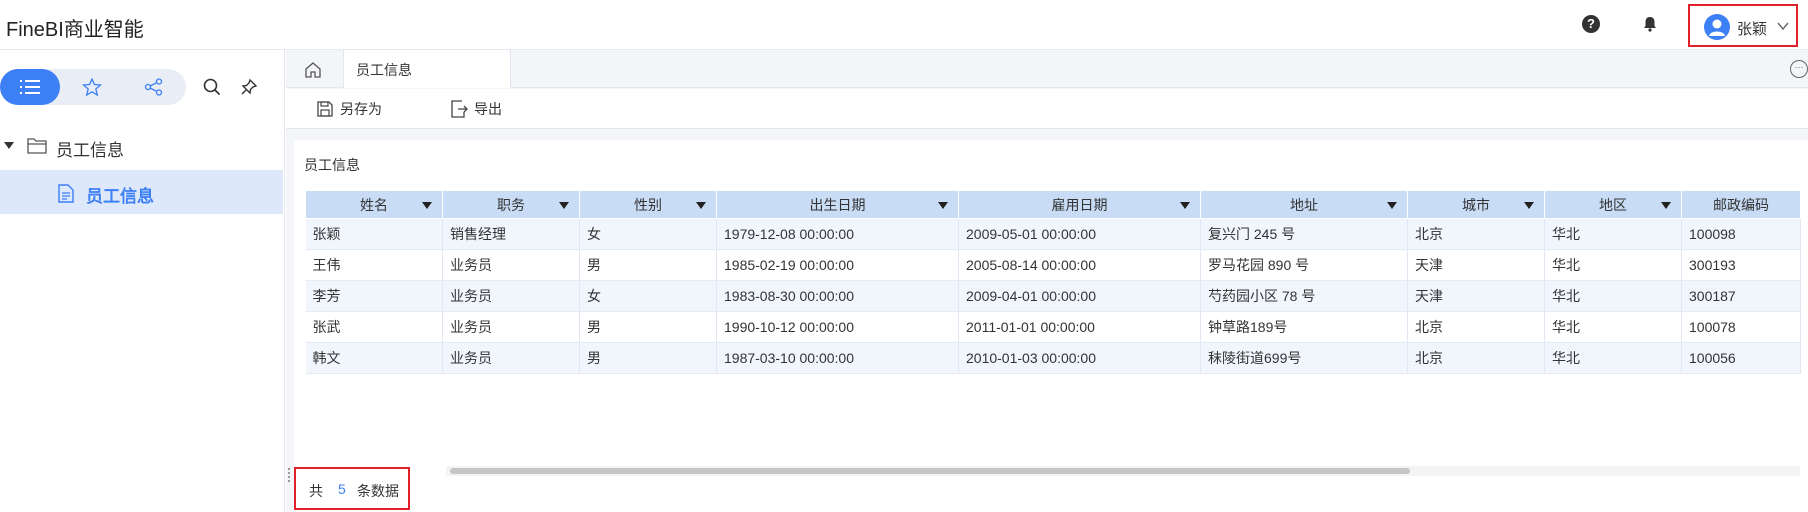 The image size is (1808, 512). I want to click on table-cell: 2009-04-01 00:00:00, so click(1079, 296).